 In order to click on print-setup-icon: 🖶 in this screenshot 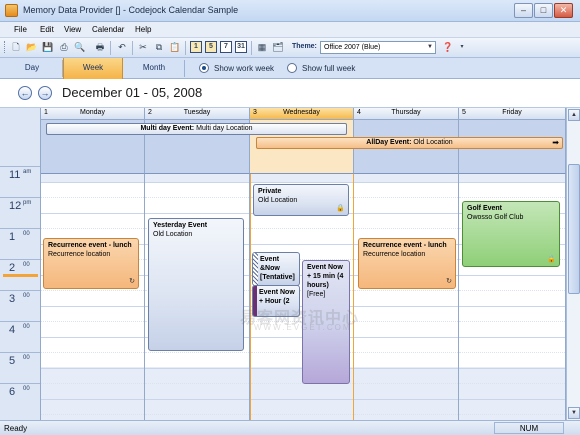, I will do `click(100, 47)`.